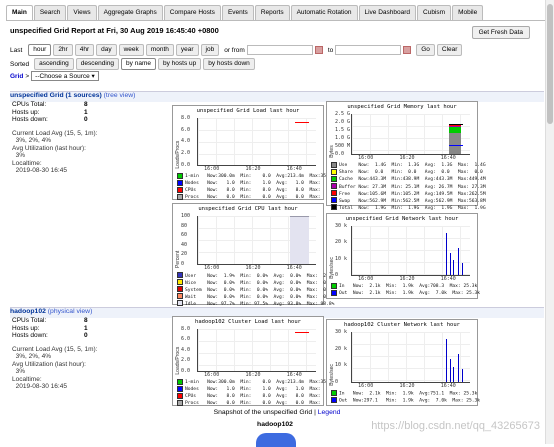  What do you see at coordinates (275, 424) in the screenshot?
I see `host-tile-label: hadoop102` at bounding box center [275, 424].